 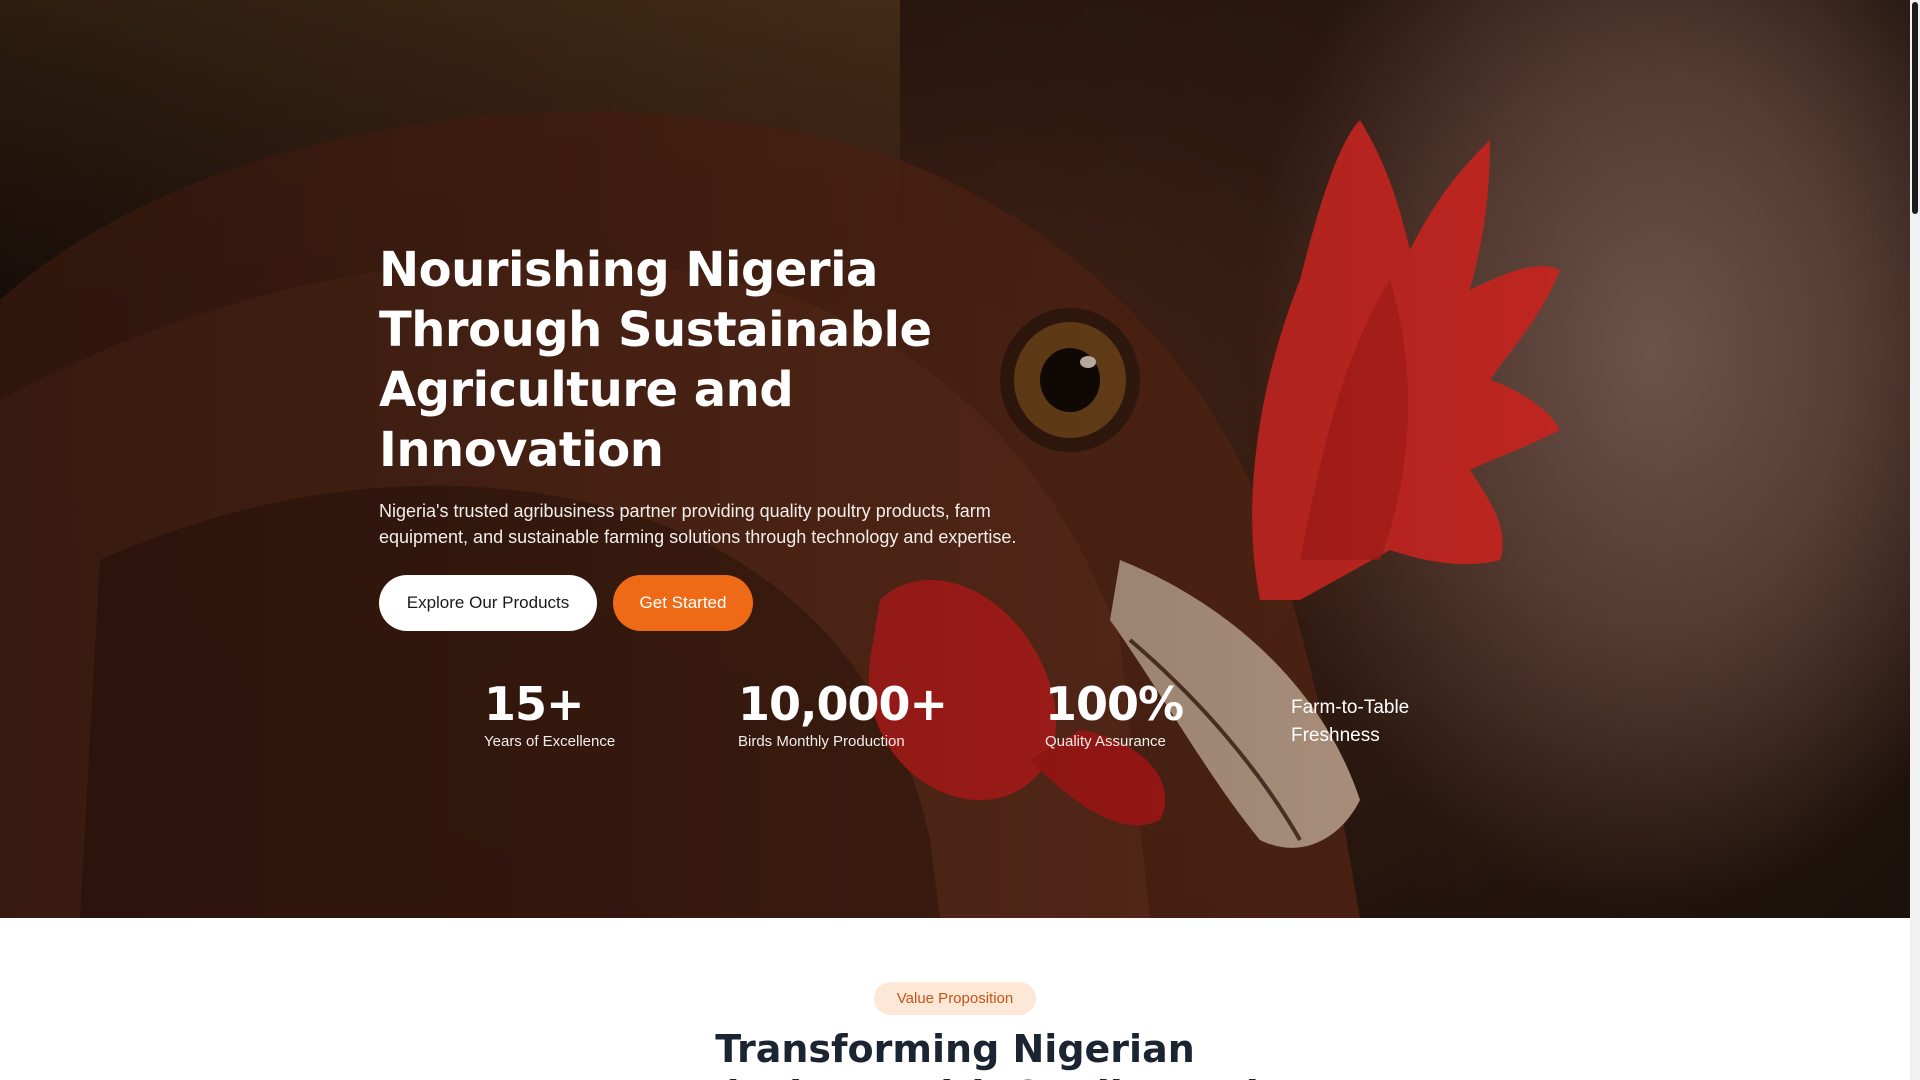 I want to click on stat-quality: 100% Quality Assurance, so click(x=1114, y=714).